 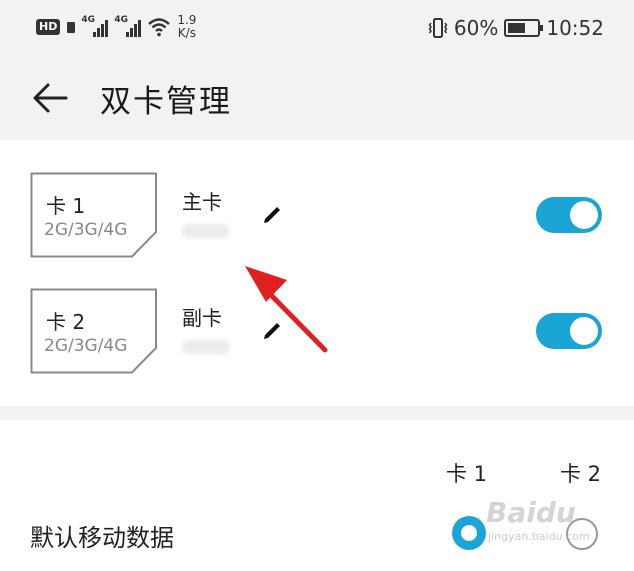 I want to click on radio-sim1-selected, so click(x=469, y=533).